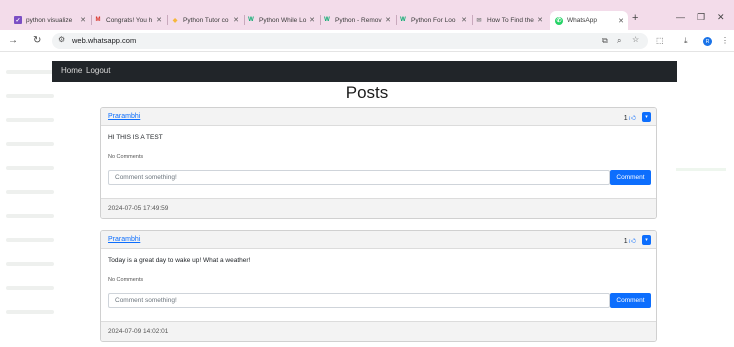  What do you see at coordinates (701, 17) in the screenshot?
I see `restore-icon: ❐` at bounding box center [701, 17].